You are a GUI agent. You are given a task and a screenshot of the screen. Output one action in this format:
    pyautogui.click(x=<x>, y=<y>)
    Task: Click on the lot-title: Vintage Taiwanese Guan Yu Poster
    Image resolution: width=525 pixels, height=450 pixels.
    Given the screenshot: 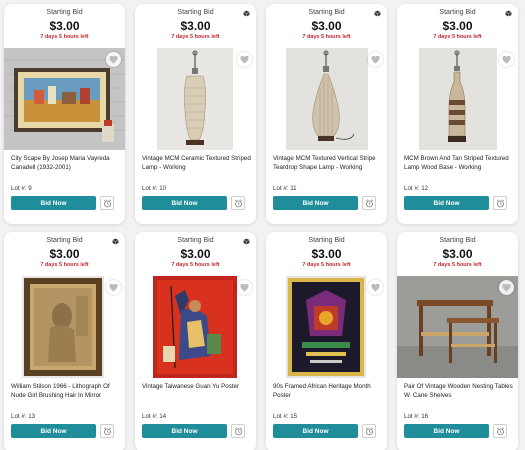 What is the action you would take?
    pyautogui.click(x=196, y=386)
    